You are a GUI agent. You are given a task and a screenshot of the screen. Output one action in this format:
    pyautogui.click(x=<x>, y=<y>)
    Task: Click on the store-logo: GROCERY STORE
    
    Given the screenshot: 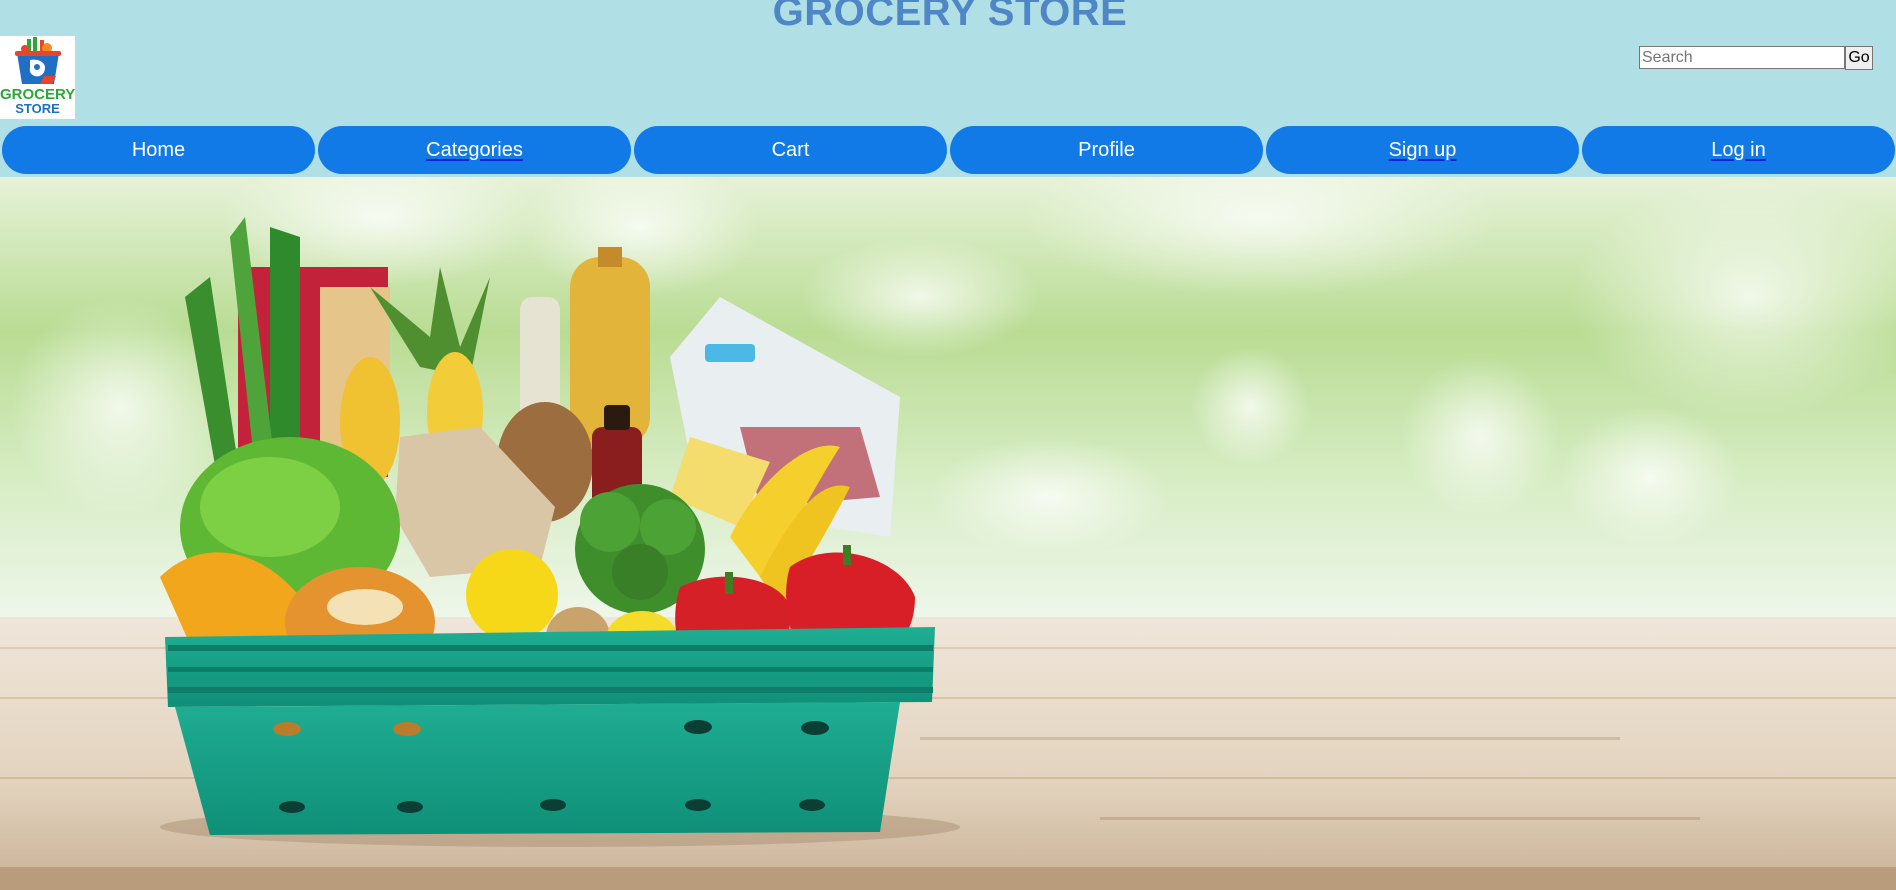 What is the action you would take?
    pyautogui.click(x=37, y=77)
    